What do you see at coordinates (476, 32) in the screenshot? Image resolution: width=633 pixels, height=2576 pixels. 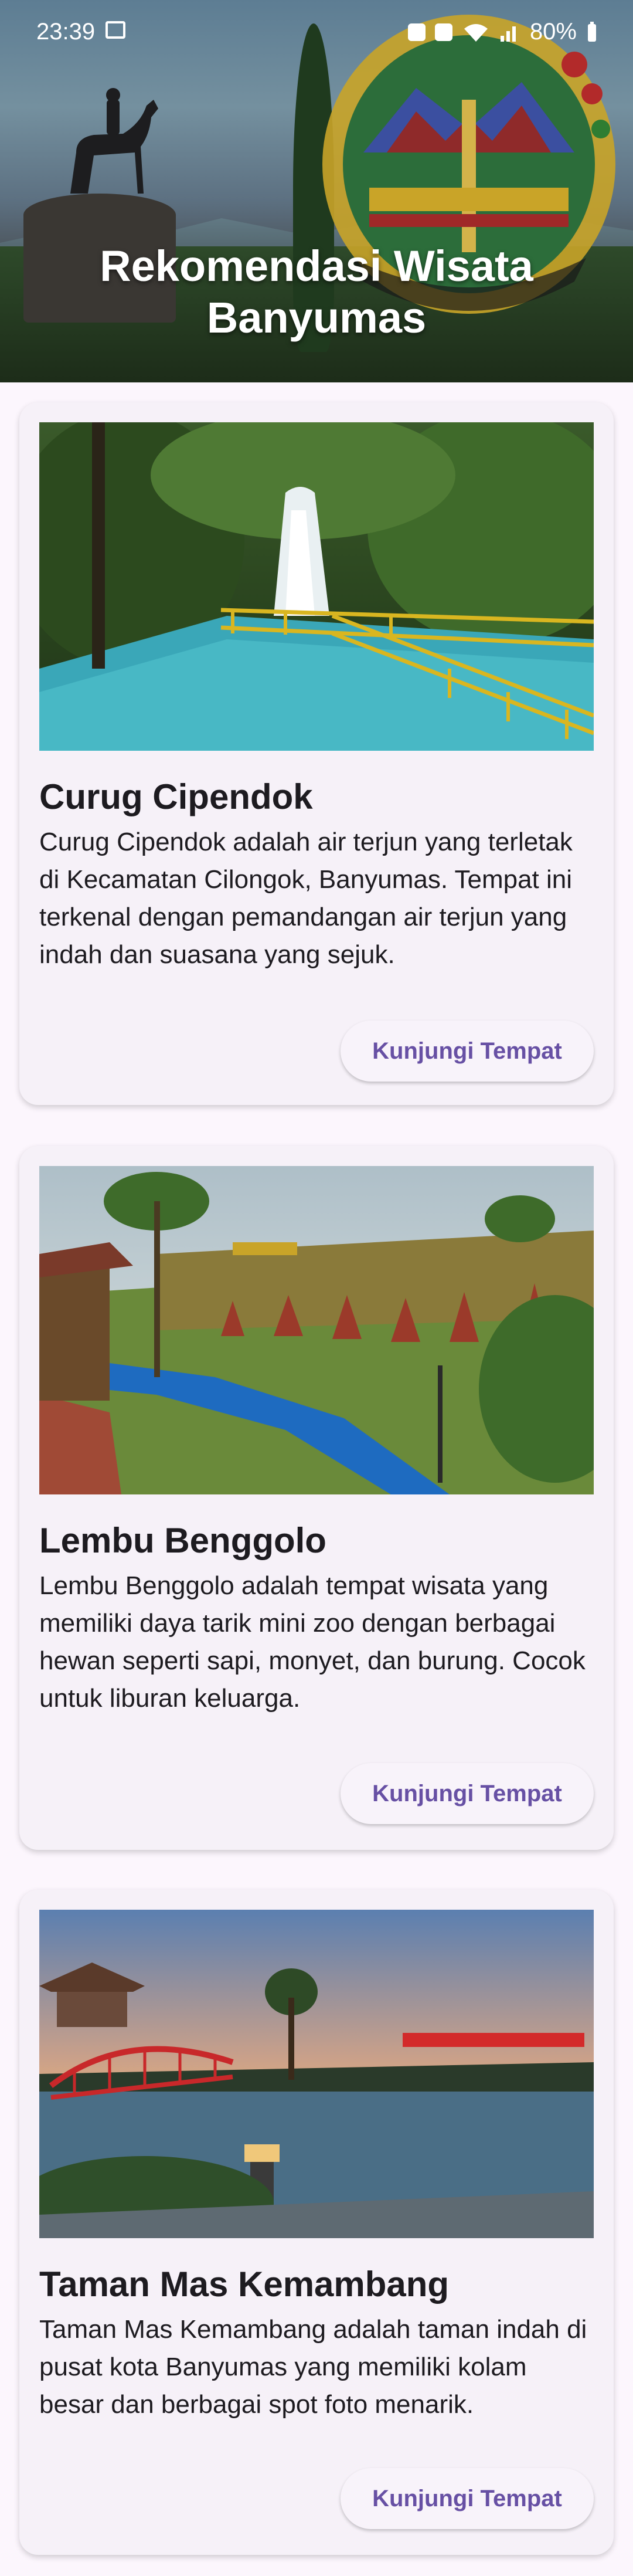 I see `wifi-icon` at bounding box center [476, 32].